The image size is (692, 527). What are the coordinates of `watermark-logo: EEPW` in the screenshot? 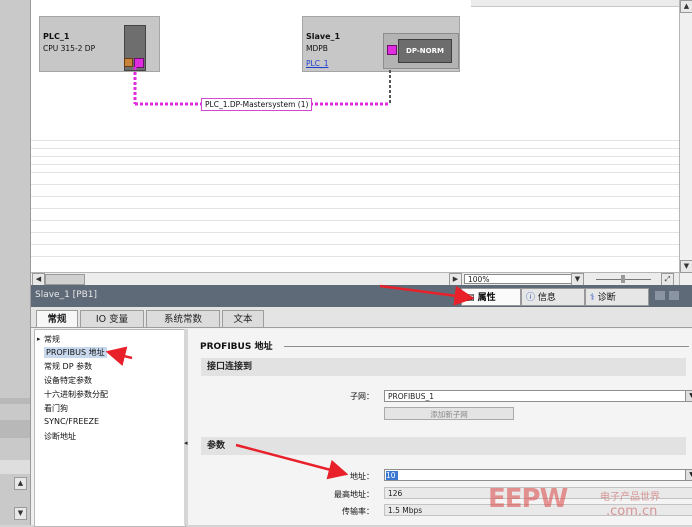 It's located at (528, 499).